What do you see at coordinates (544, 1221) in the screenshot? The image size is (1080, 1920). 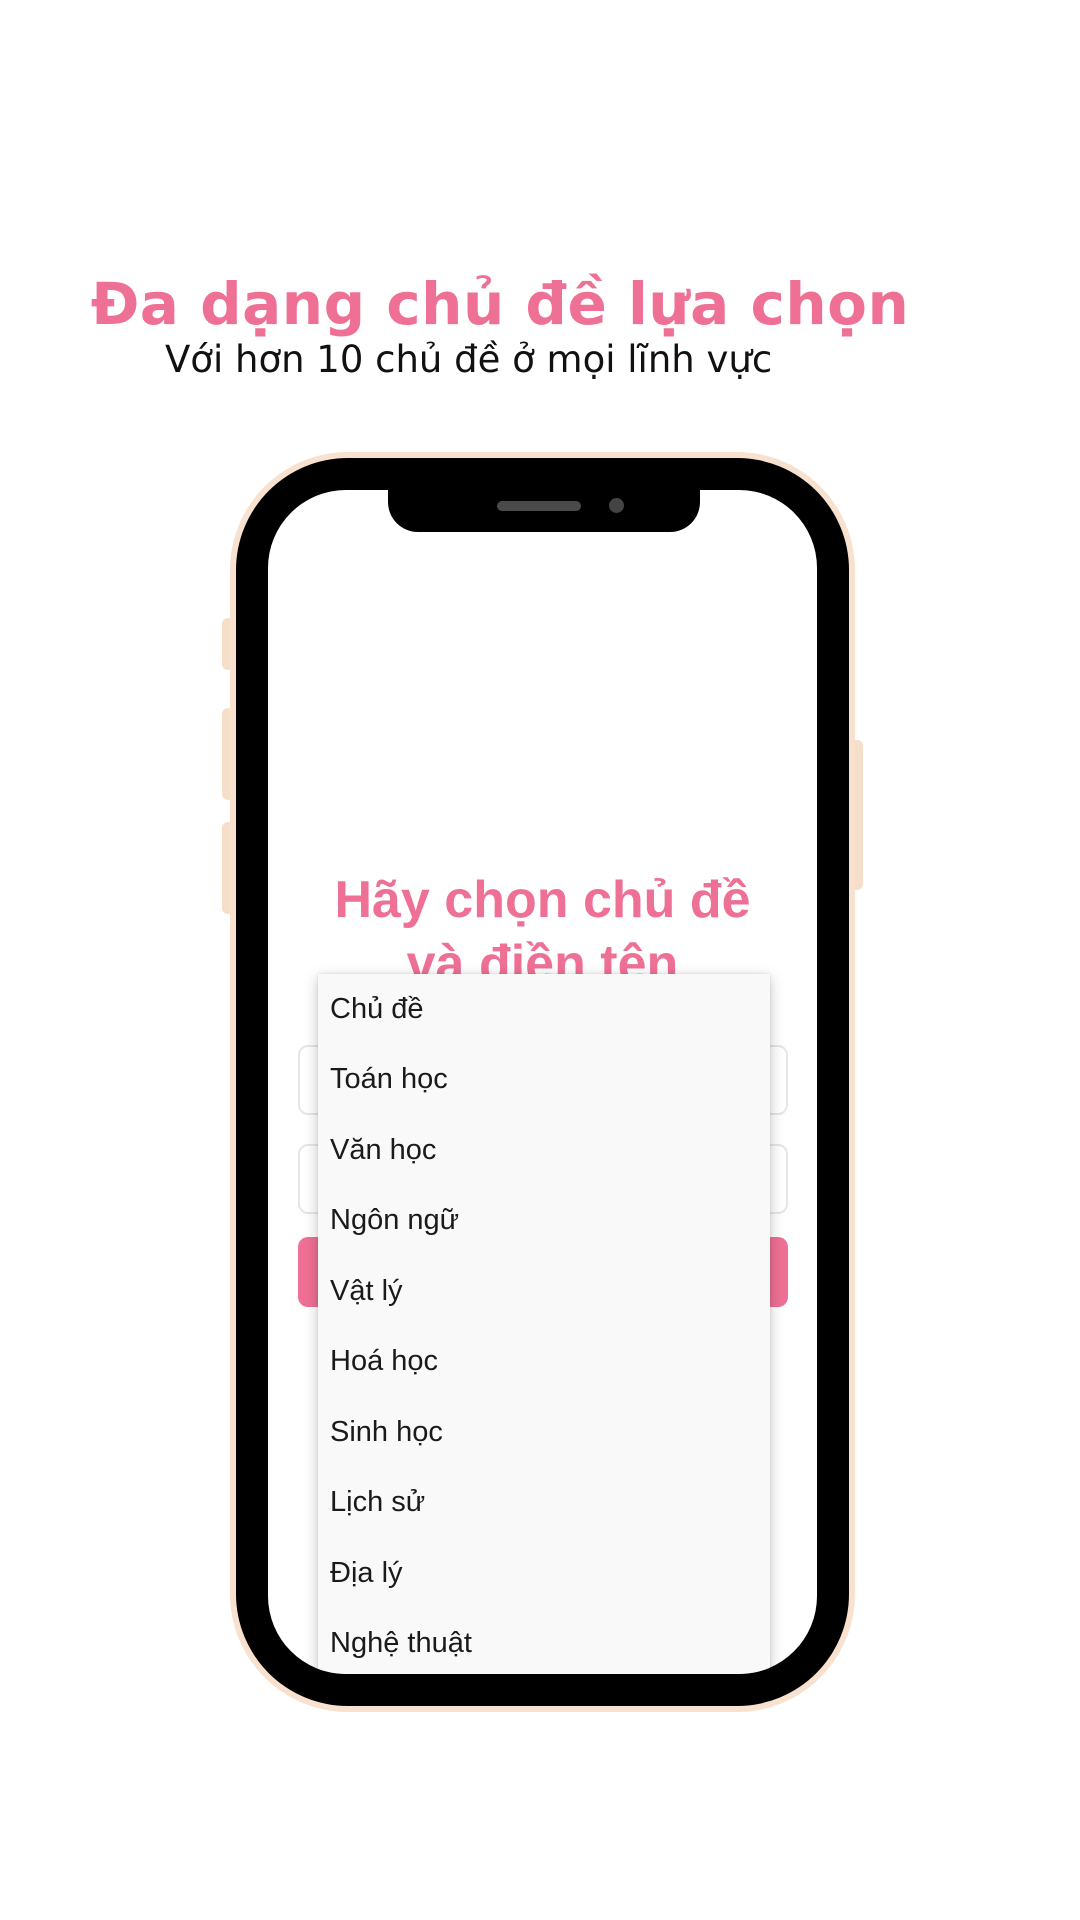 I see `dropdown-option-ngon-ngu: Ngôn ngữ` at bounding box center [544, 1221].